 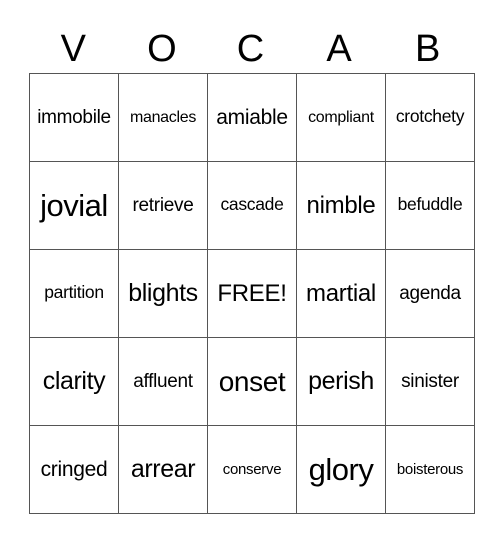 I want to click on bingo-cell: conserve, so click(x=252, y=469).